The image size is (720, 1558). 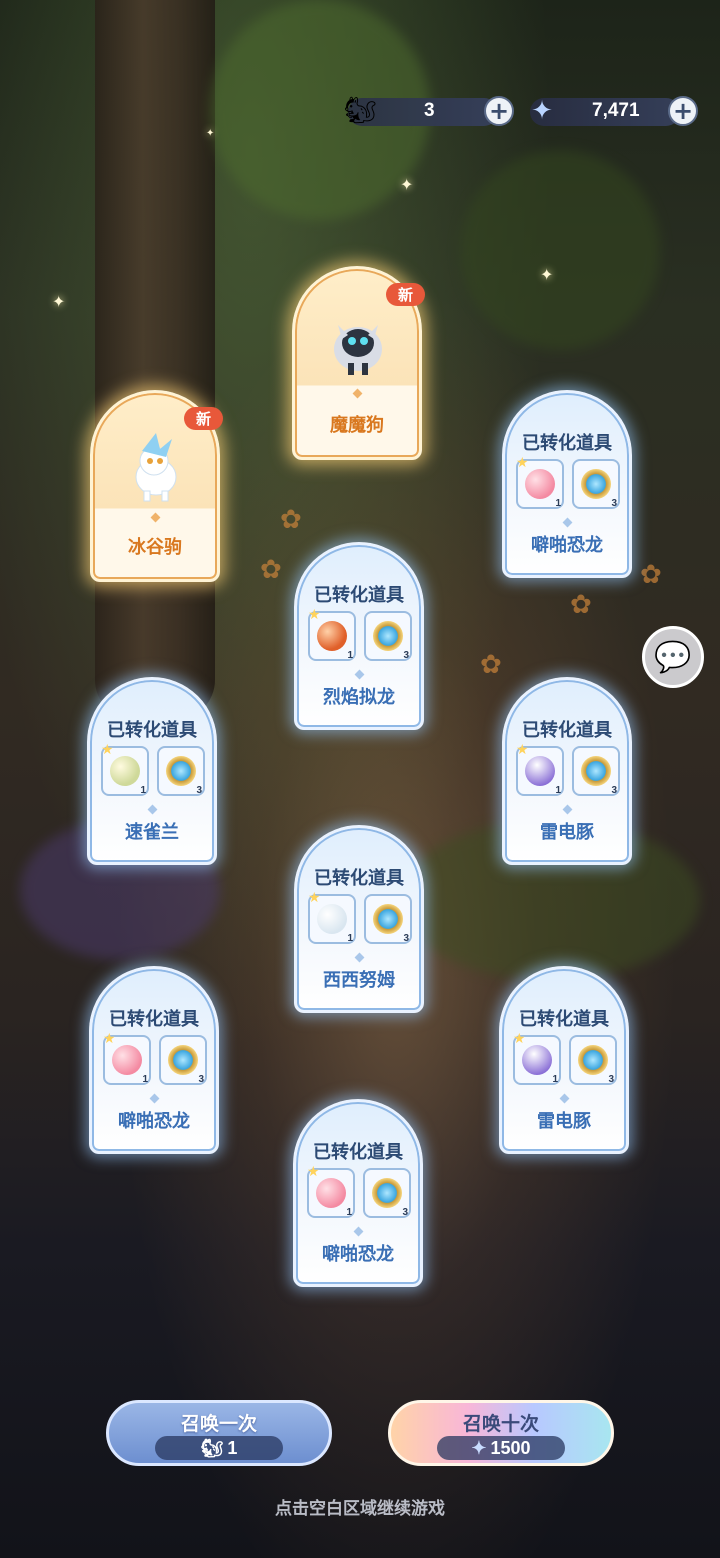 I want to click on chat-button: 💬, so click(x=673, y=657).